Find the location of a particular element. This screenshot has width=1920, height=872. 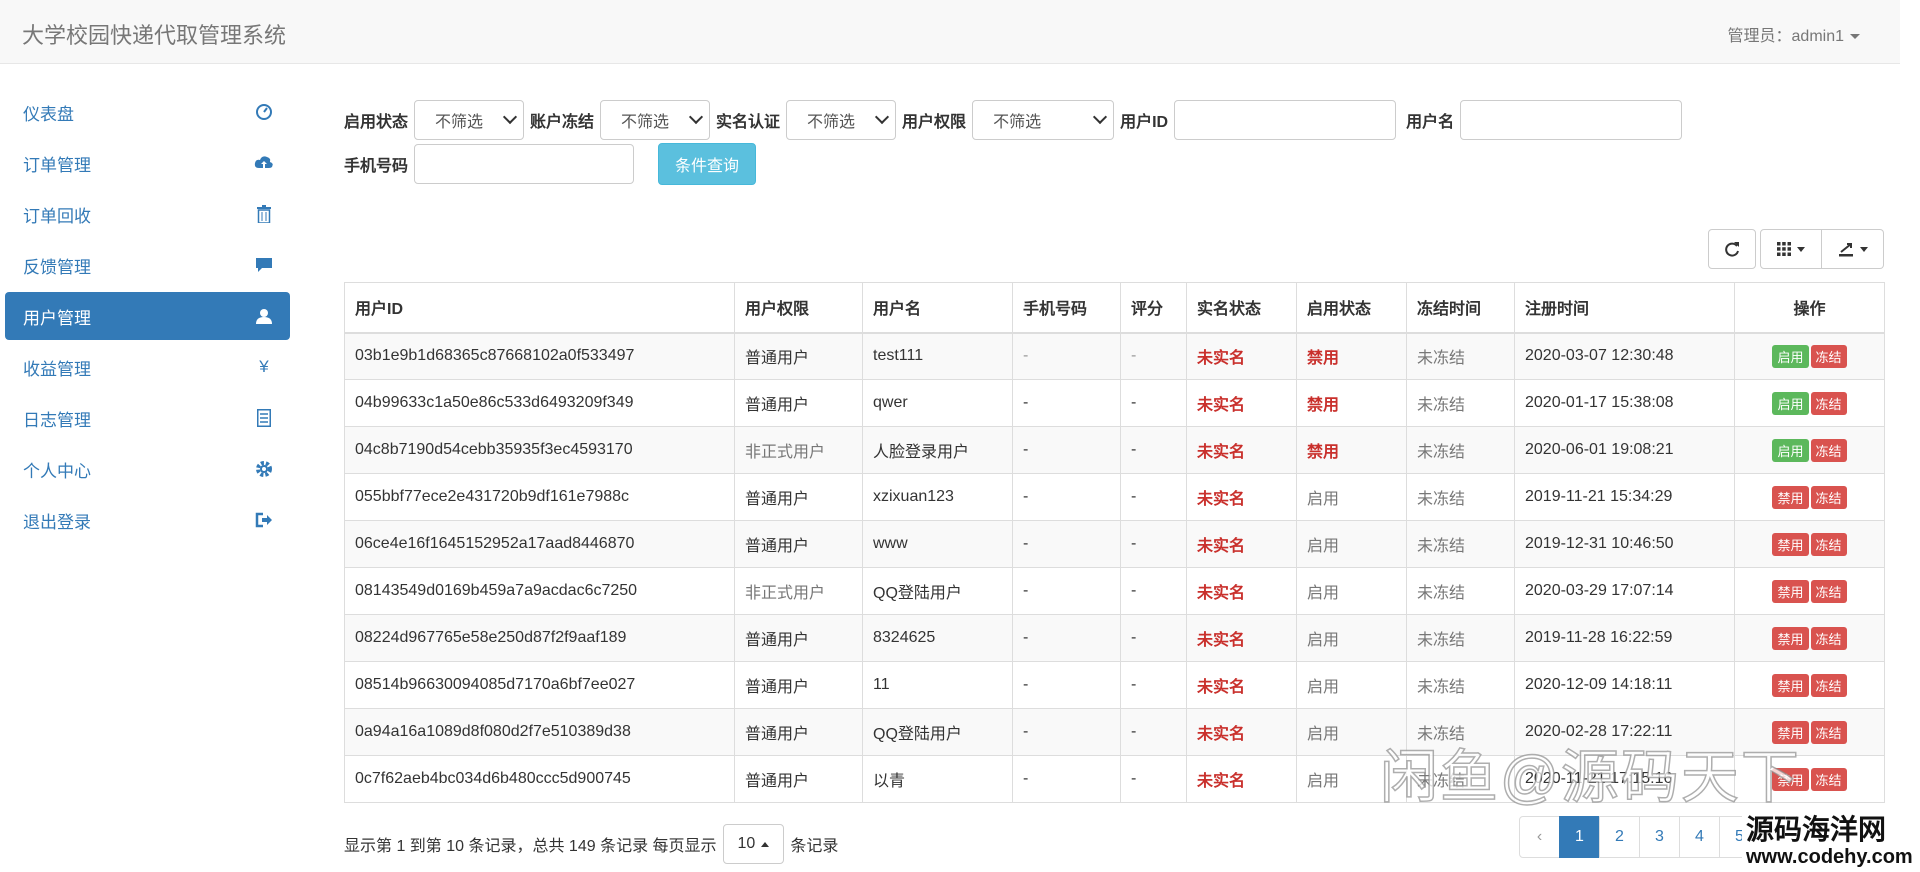

column-header: 启用状态 is located at coordinates (1351, 308).